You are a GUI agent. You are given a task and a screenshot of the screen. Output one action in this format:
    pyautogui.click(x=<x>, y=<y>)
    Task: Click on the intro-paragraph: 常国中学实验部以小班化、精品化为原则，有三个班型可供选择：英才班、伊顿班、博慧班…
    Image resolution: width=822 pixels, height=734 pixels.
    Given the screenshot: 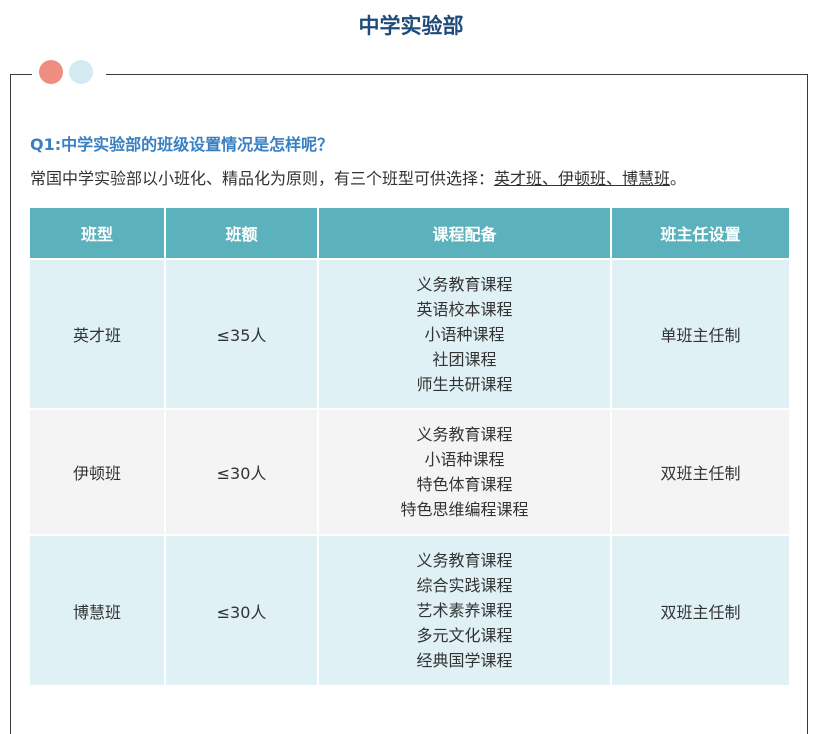 What is the action you would take?
    pyautogui.click(x=358, y=179)
    